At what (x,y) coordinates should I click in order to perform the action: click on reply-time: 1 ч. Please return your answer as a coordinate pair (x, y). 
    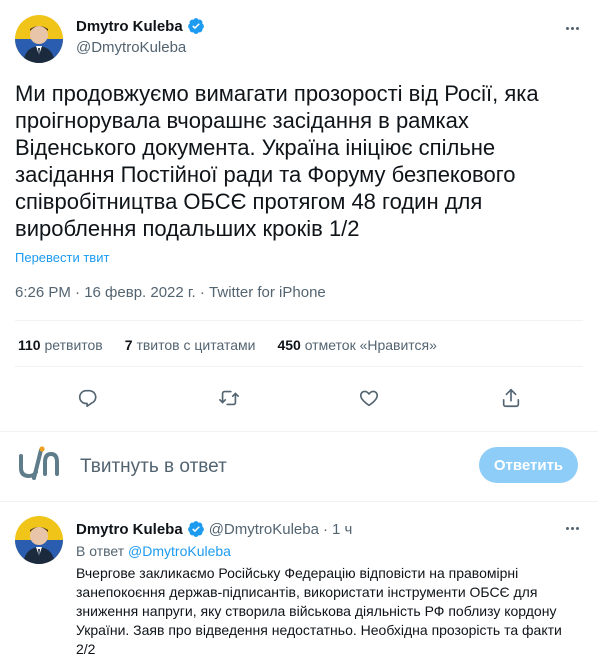
    Looking at the image, I should click on (342, 529).